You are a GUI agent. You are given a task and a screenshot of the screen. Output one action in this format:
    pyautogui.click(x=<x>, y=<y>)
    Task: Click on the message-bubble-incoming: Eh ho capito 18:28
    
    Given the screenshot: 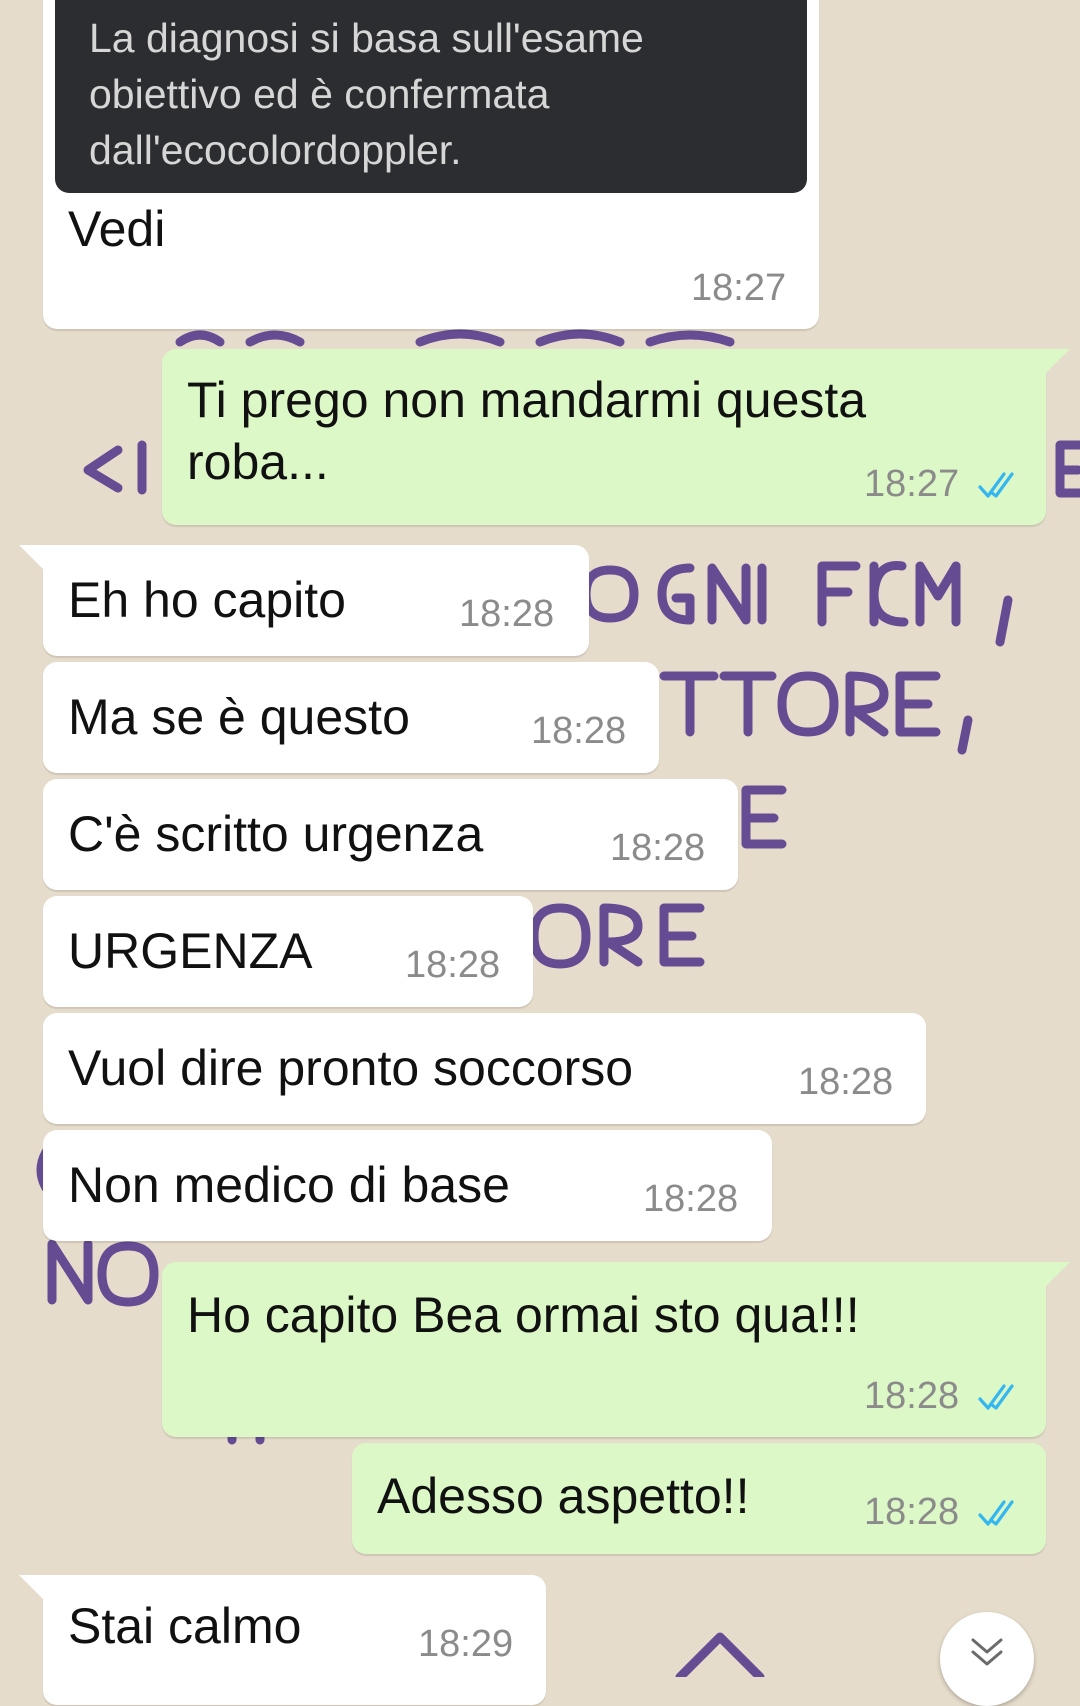 What is the action you would take?
    pyautogui.click(x=304, y=600)
    